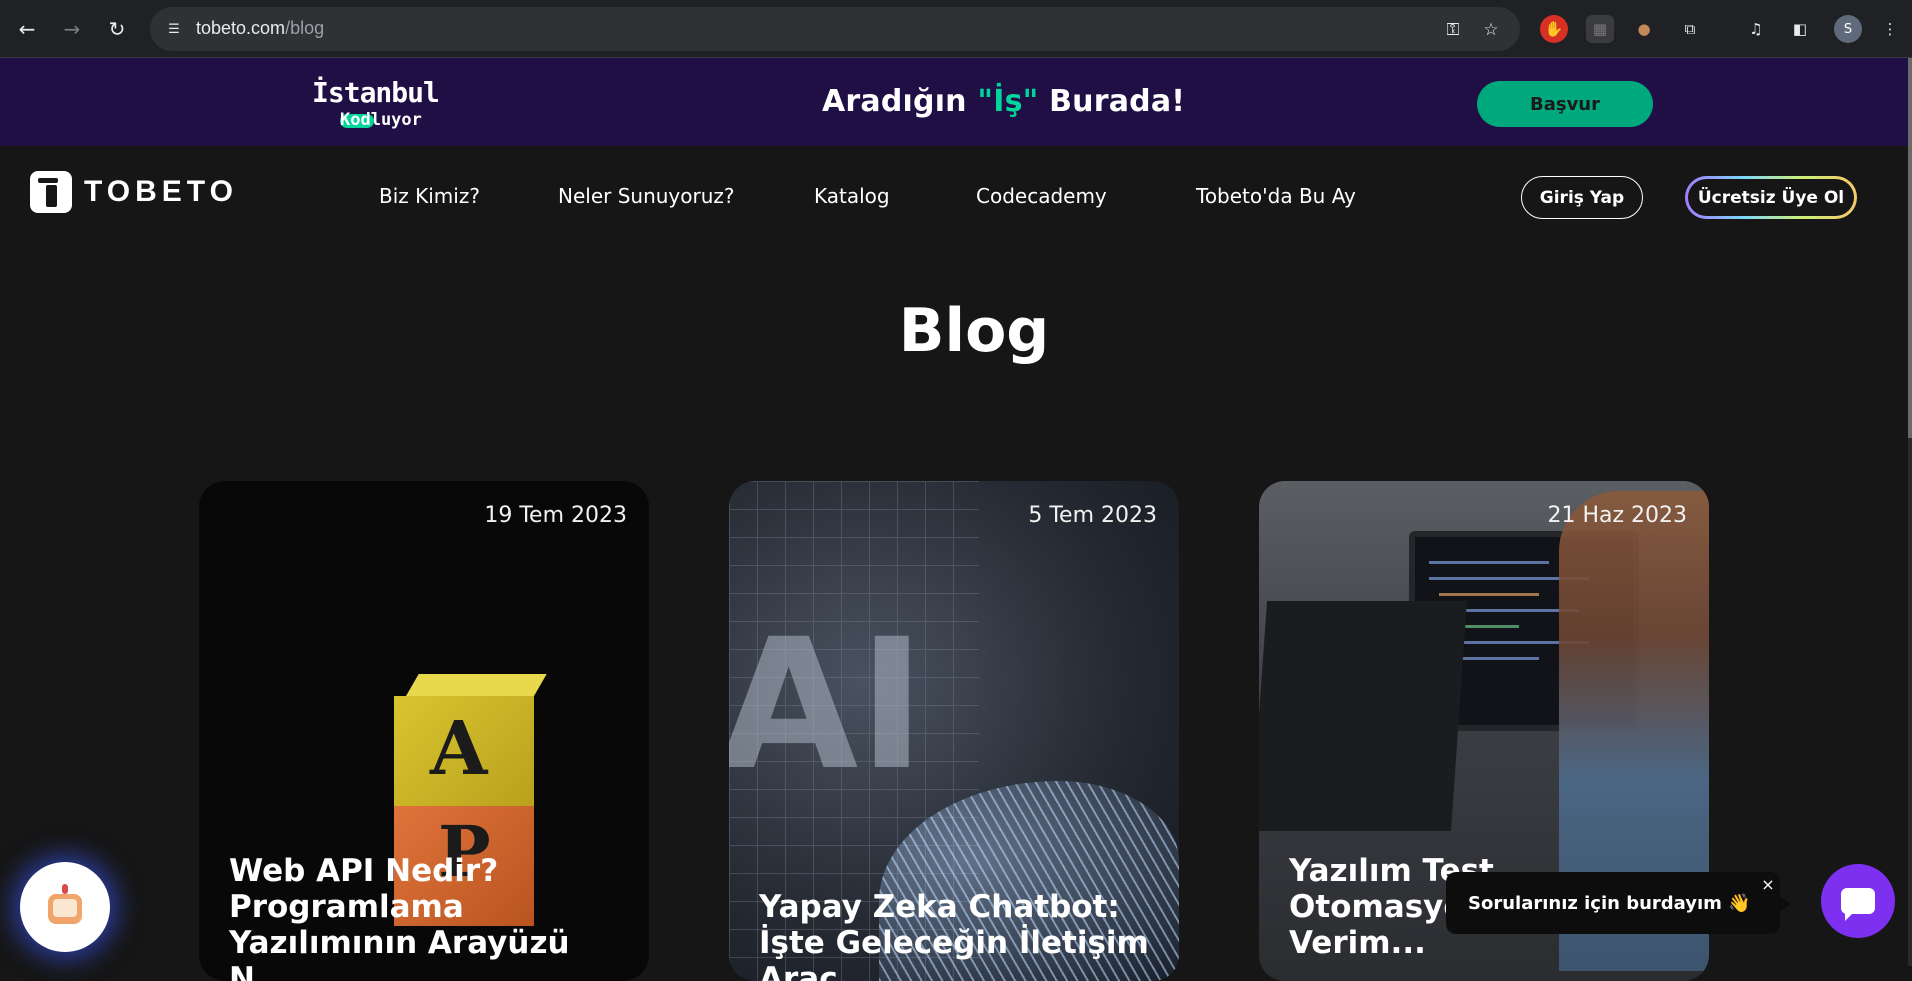 The image size is (1912, 981). I want to click on profile-avatar-icon: S, so click(1848, 29).